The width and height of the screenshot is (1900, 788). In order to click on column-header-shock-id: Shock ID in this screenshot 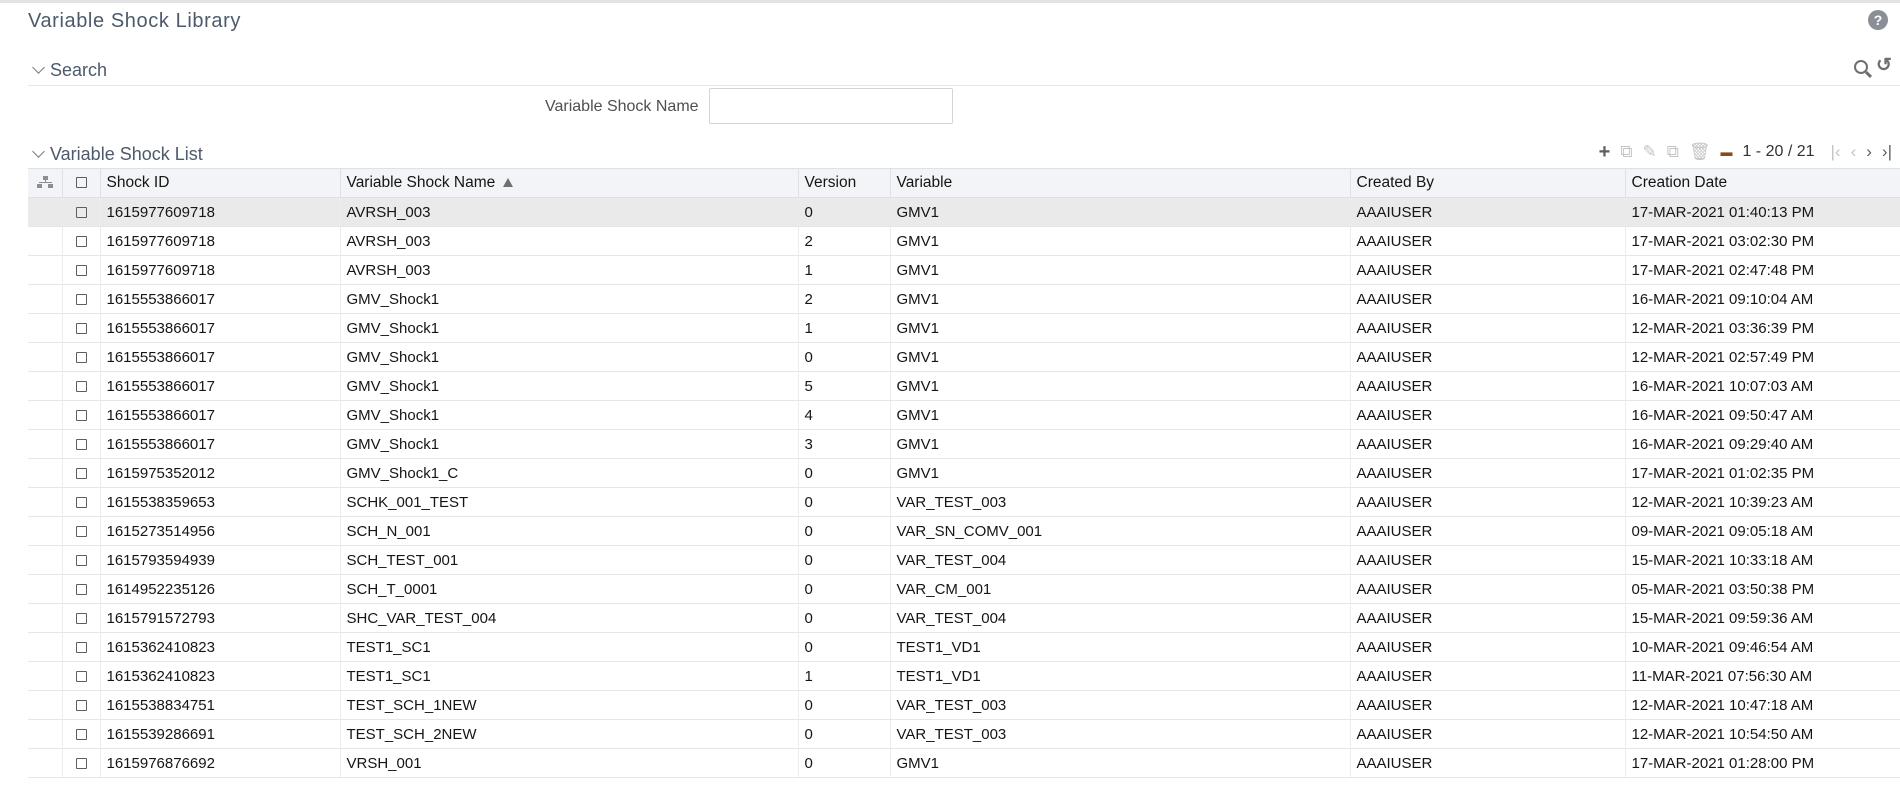, I will do `click(220, 183)`.